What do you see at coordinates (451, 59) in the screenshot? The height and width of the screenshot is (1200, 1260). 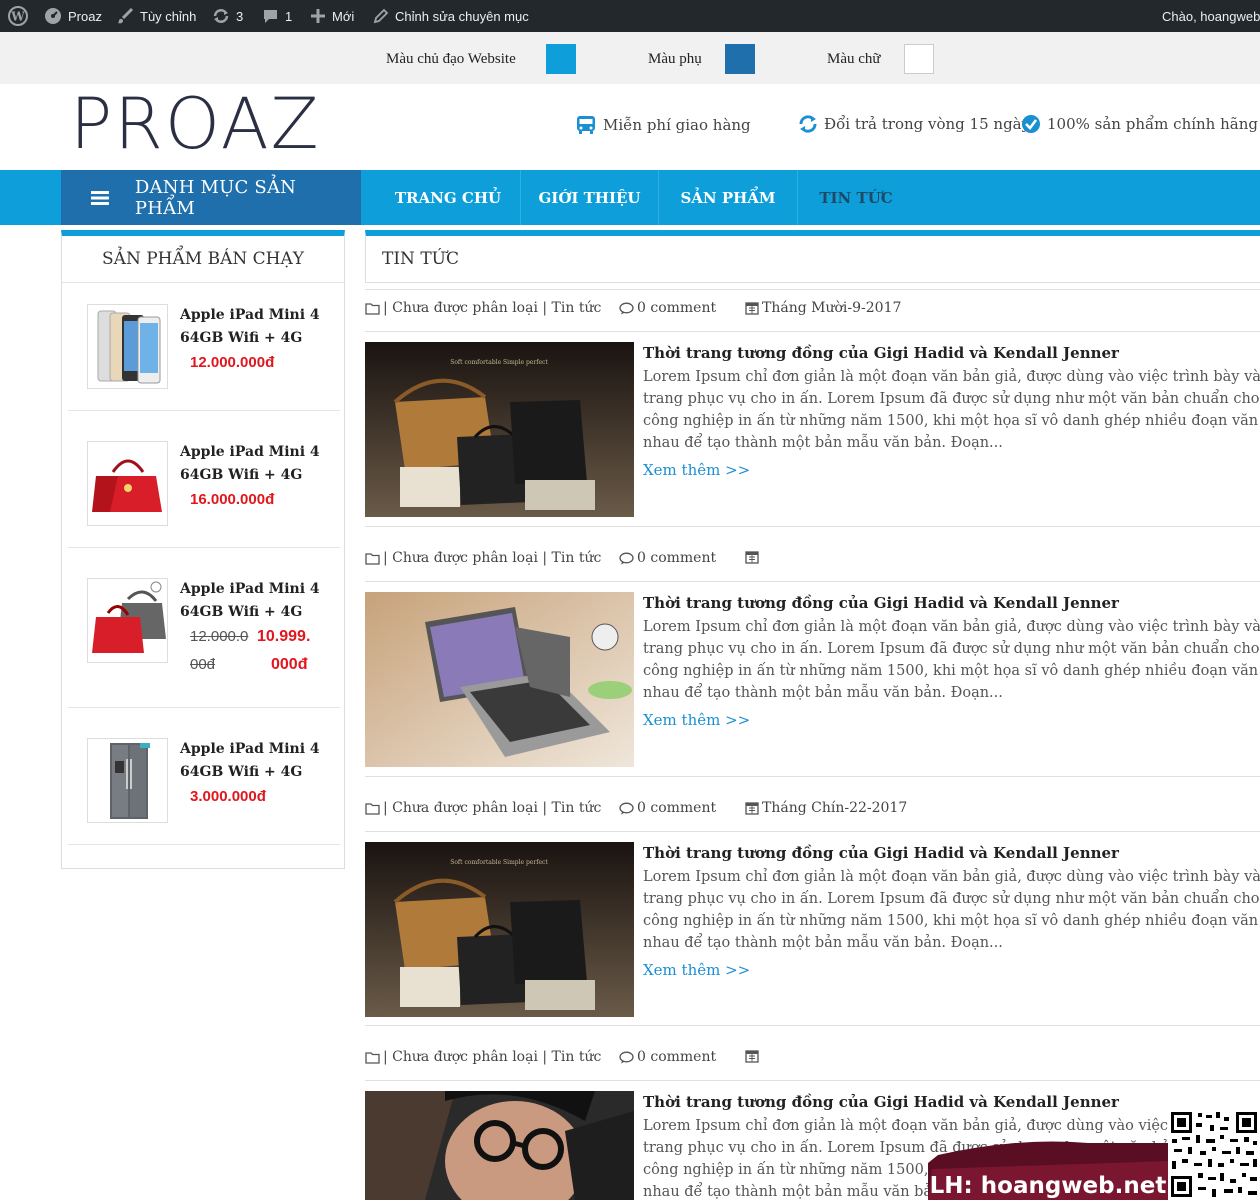 I see `main-color-label: Màu chủ đạo Website` at bounding box center [451, 59].